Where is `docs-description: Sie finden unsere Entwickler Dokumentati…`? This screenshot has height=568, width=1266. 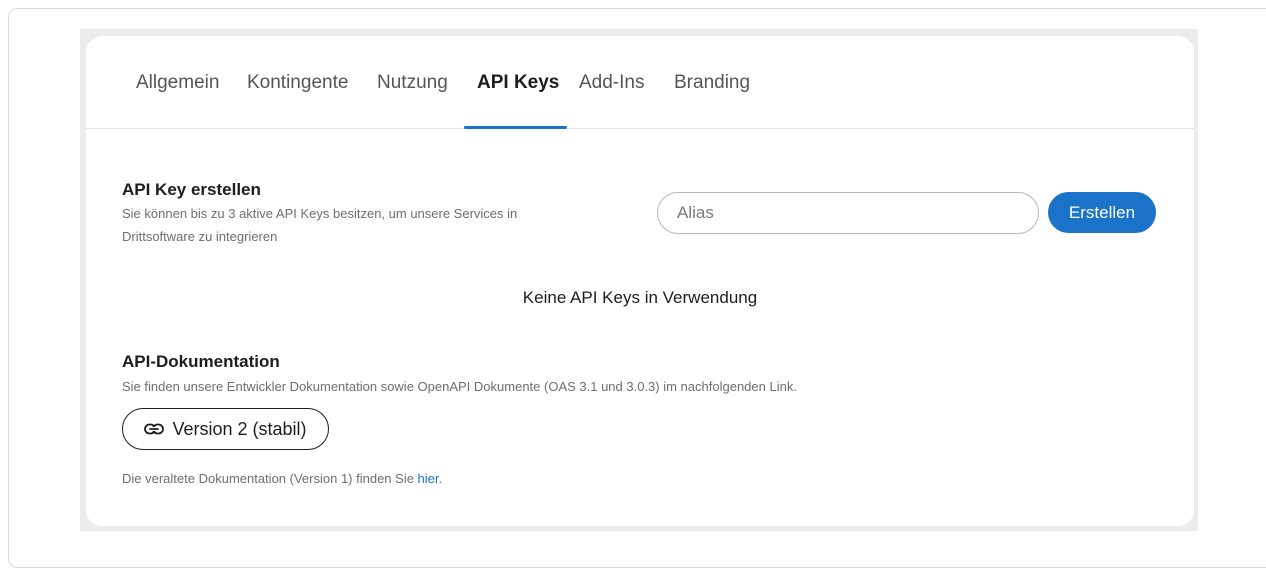
docs-description: Sie finden unsere Entwickler Dokumentati… is located at coordinates (459, 386).